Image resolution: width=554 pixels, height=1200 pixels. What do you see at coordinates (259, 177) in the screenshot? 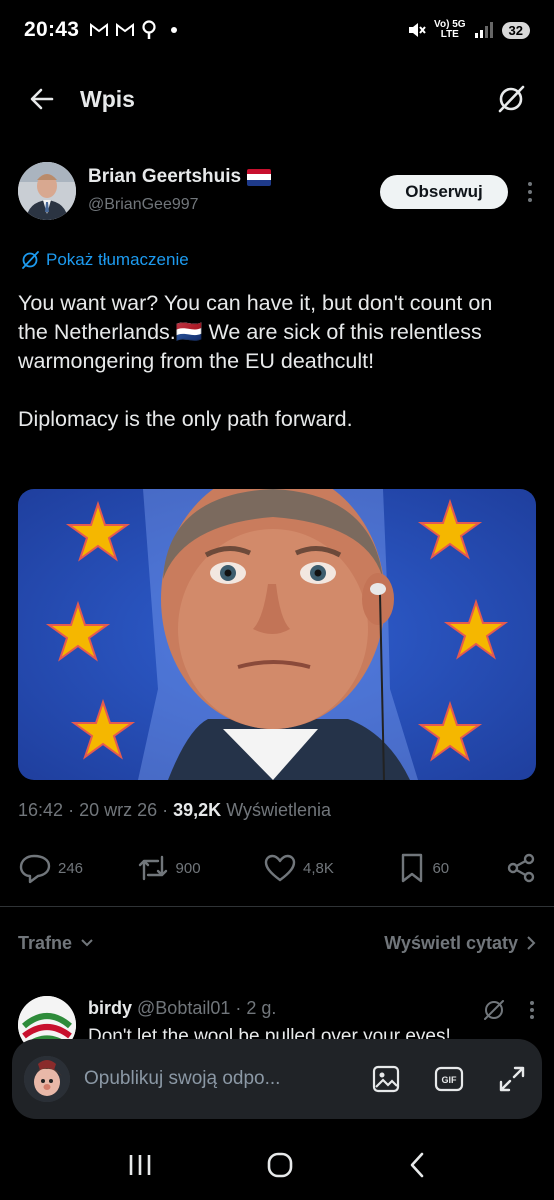
I see `netherlands-flag-icon` at bounding box center [259, 177].